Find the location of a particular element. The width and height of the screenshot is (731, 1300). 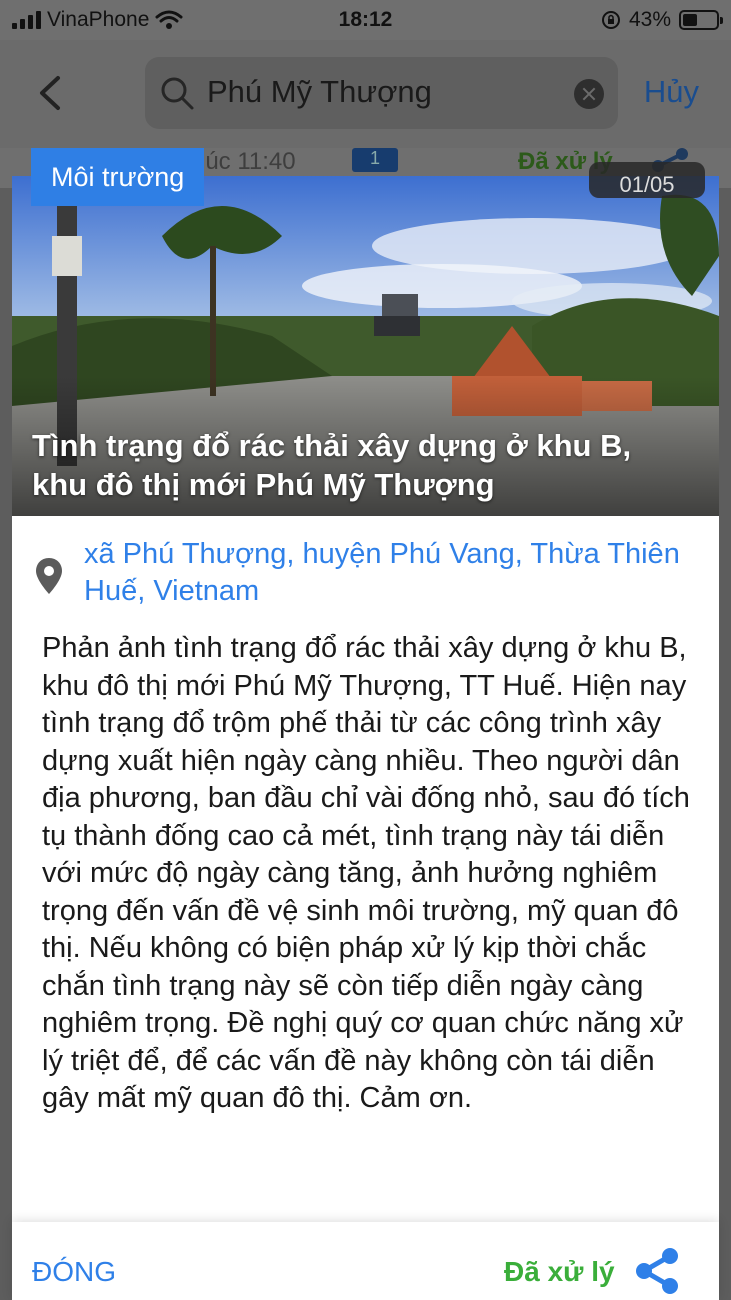

comment-count-badge: 1 is located at coordinates (375, 160).